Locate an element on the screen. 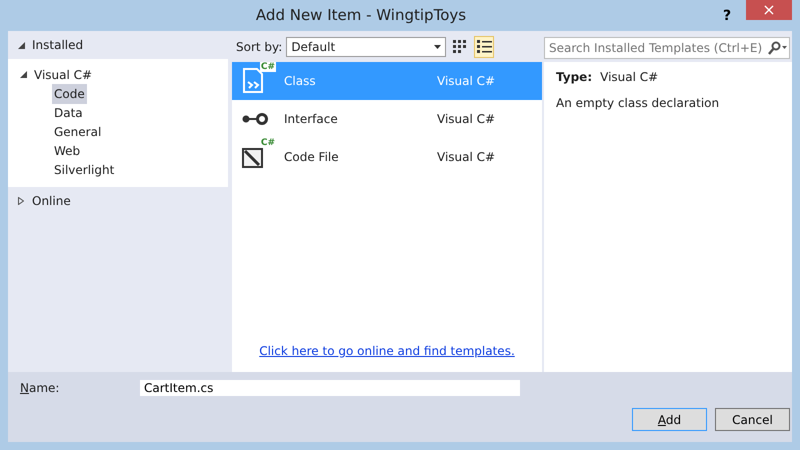 This screenshot has width=800, height=450. caret-icon is located at coordinates (438, 46).